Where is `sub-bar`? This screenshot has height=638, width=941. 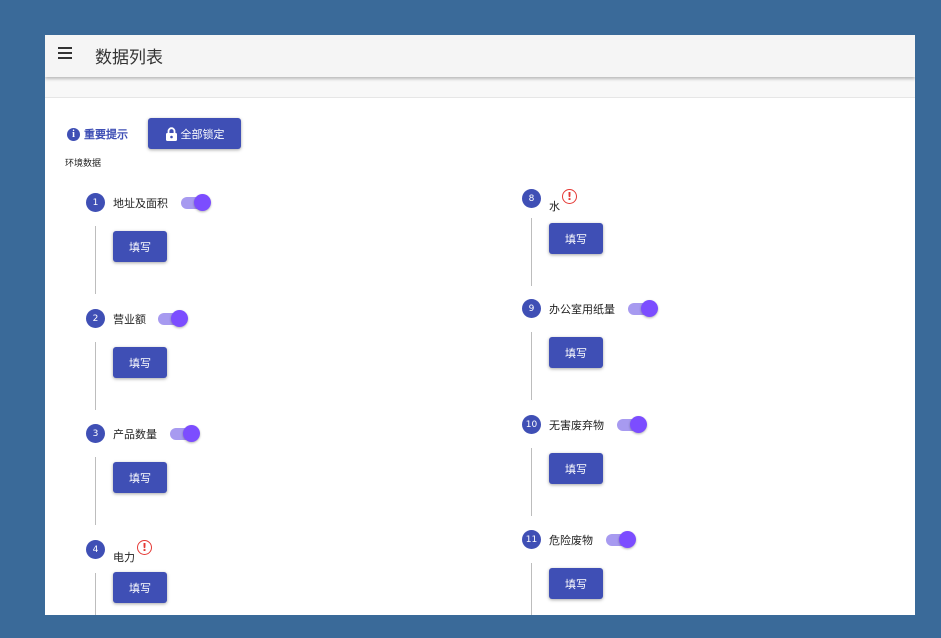 sub-bar is located at coordinates (480, 87).